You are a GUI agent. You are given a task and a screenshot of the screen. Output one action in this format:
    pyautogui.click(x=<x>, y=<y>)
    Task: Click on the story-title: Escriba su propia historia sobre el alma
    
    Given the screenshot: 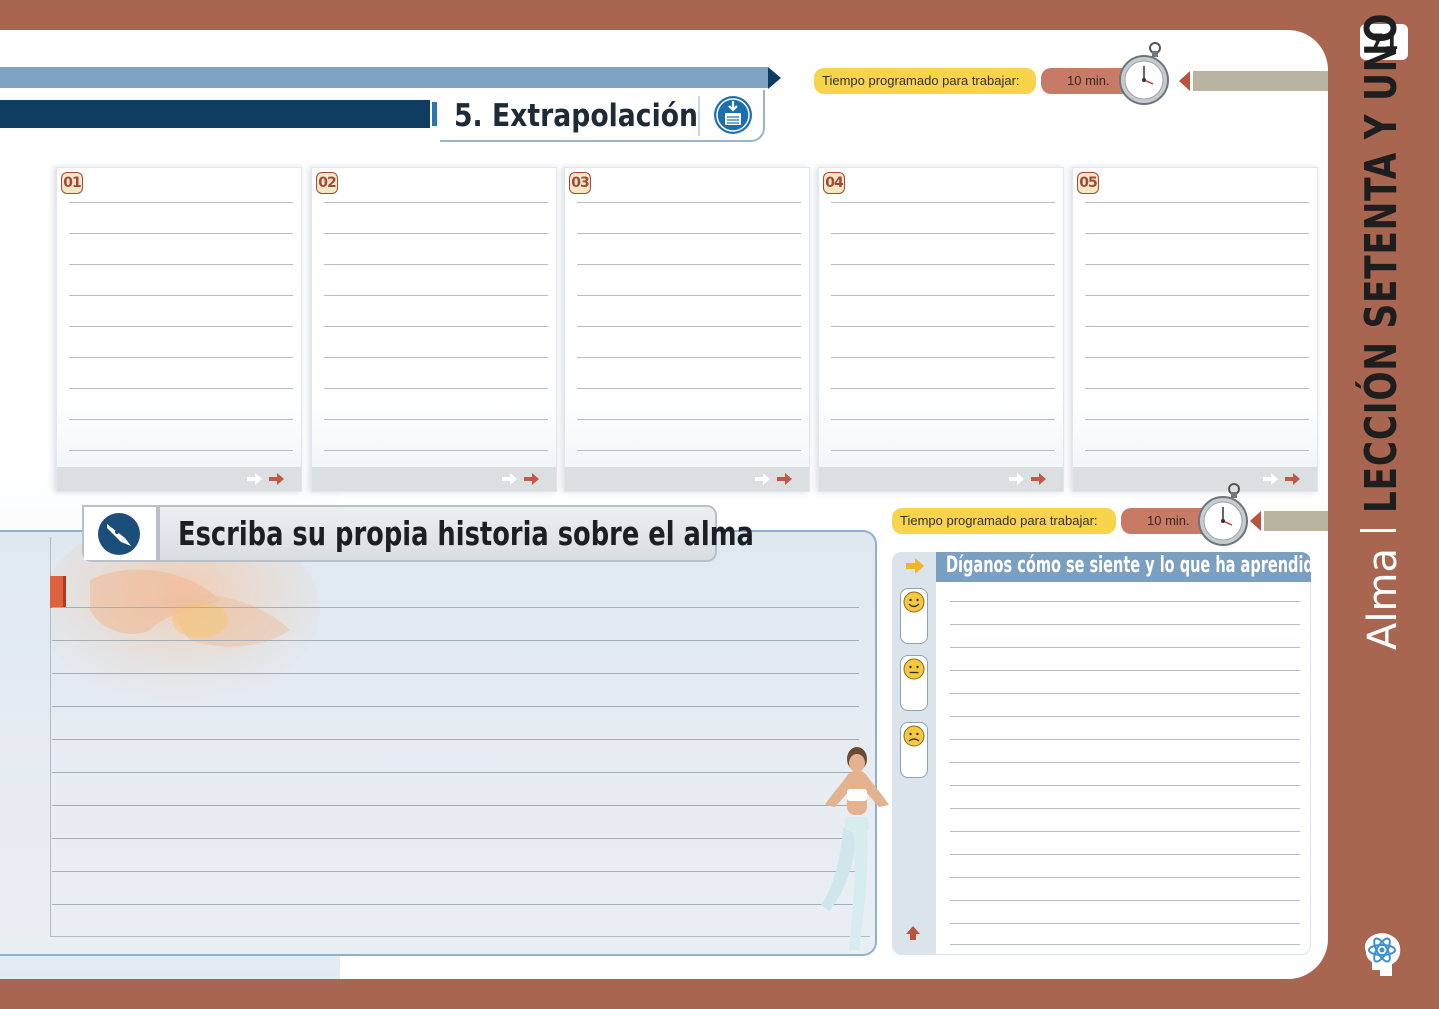 What is the action you would take?
    pyautogui.click(x=466, y=533)
    